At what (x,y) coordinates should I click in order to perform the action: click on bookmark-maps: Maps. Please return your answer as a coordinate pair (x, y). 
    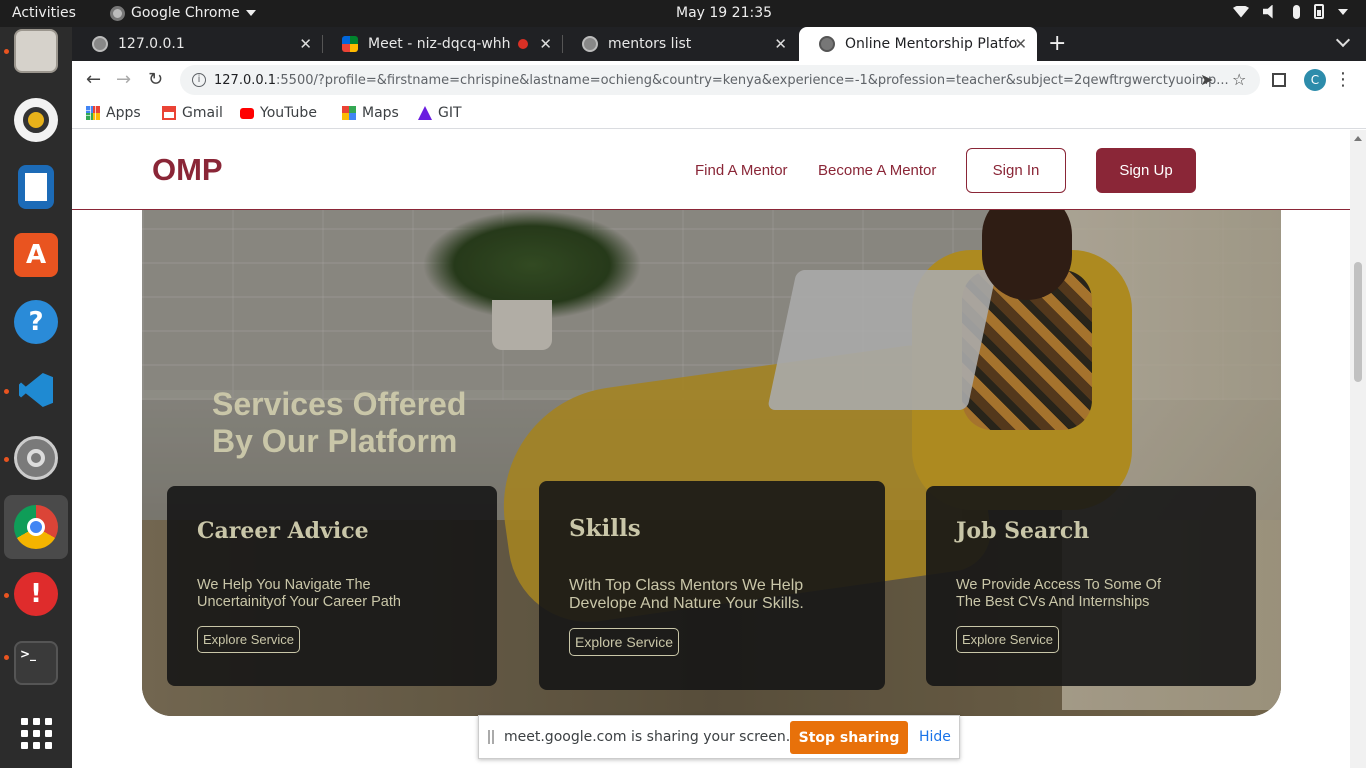
    Looking at the image, I should click on (370, 113).